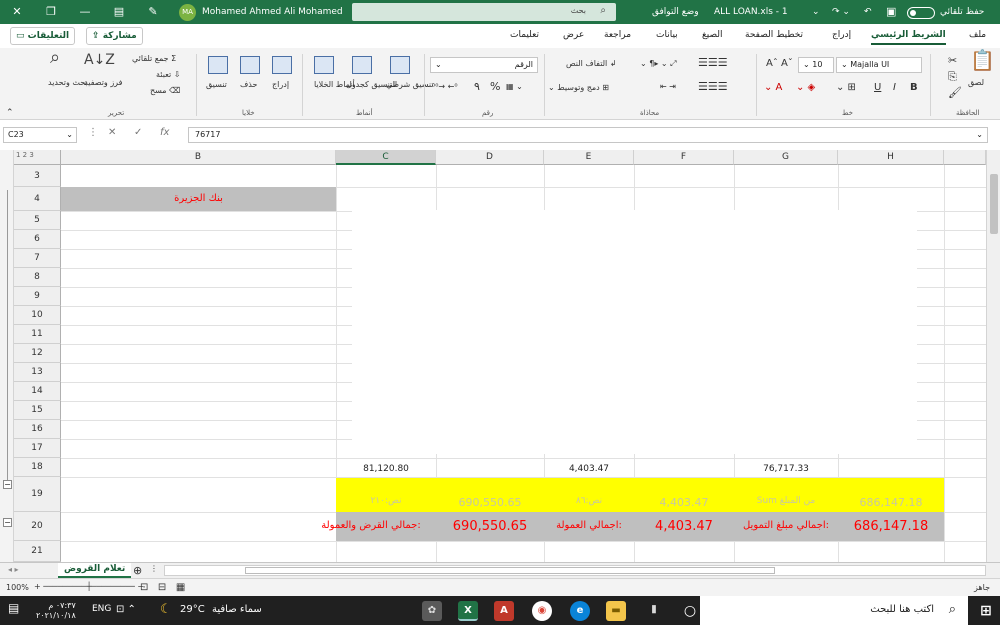  What do you see at coordinates (386, 503) in the screenshot?
I see `cell-c19: نص:٢١٠` at bounding box center [386, 503].